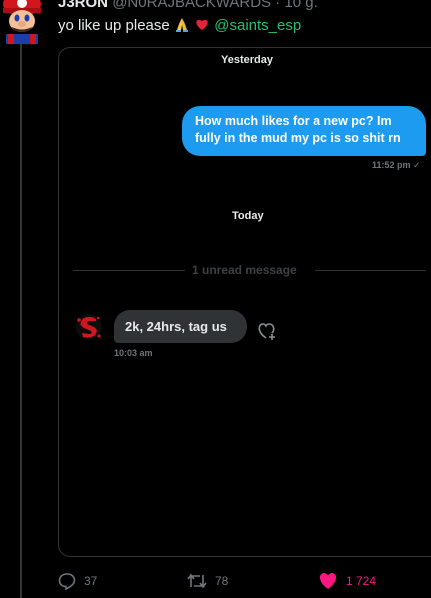  What do you see at coordinates (114, 25) in the screenshot?
I see `tweet-body: yo like up please` at bounding box center [114, 25].